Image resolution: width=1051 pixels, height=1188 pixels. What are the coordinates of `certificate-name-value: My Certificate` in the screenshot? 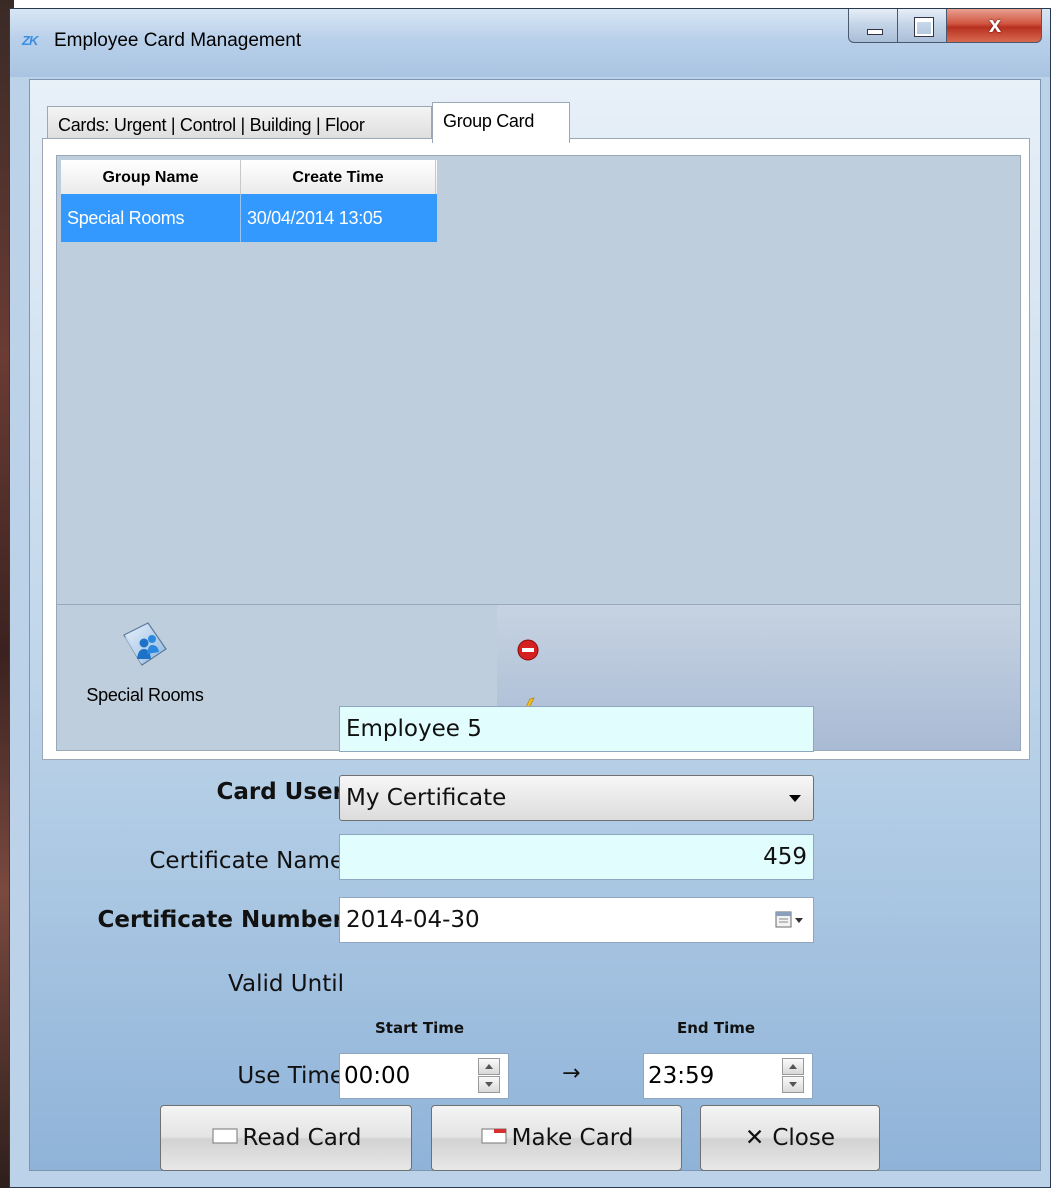 It's located at (426, 798).